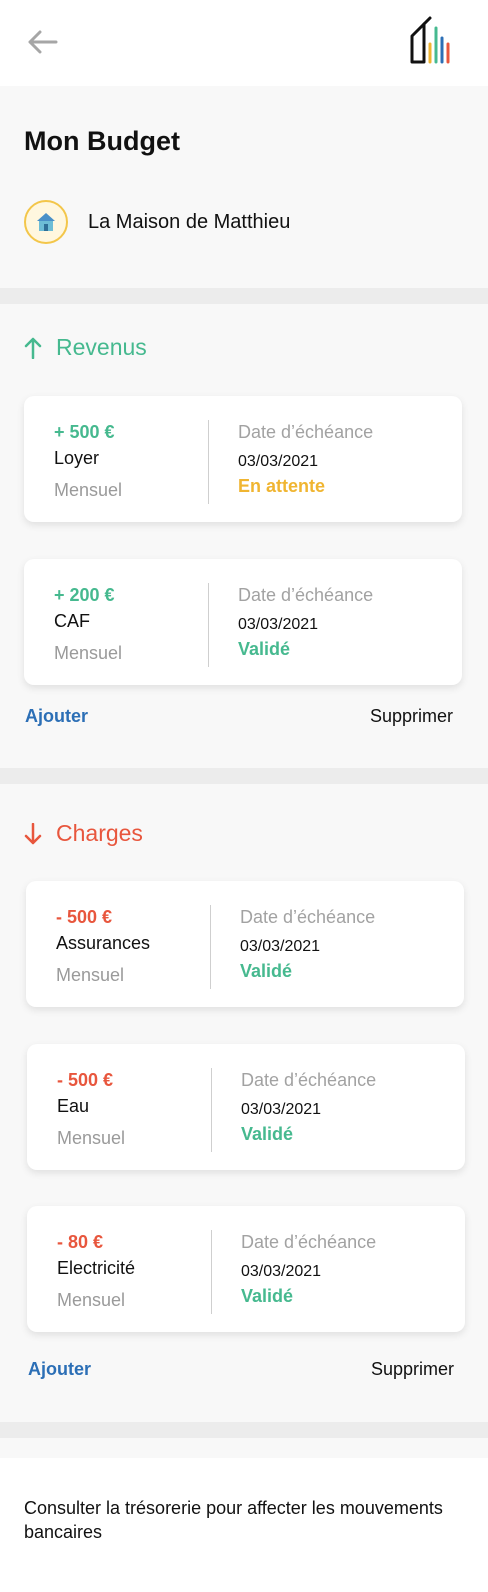 This screenshot has width=488, height=1592. Describe the element at coordinates (73, 1106) in the screenshot. I see `item-label: Eau` at that location.